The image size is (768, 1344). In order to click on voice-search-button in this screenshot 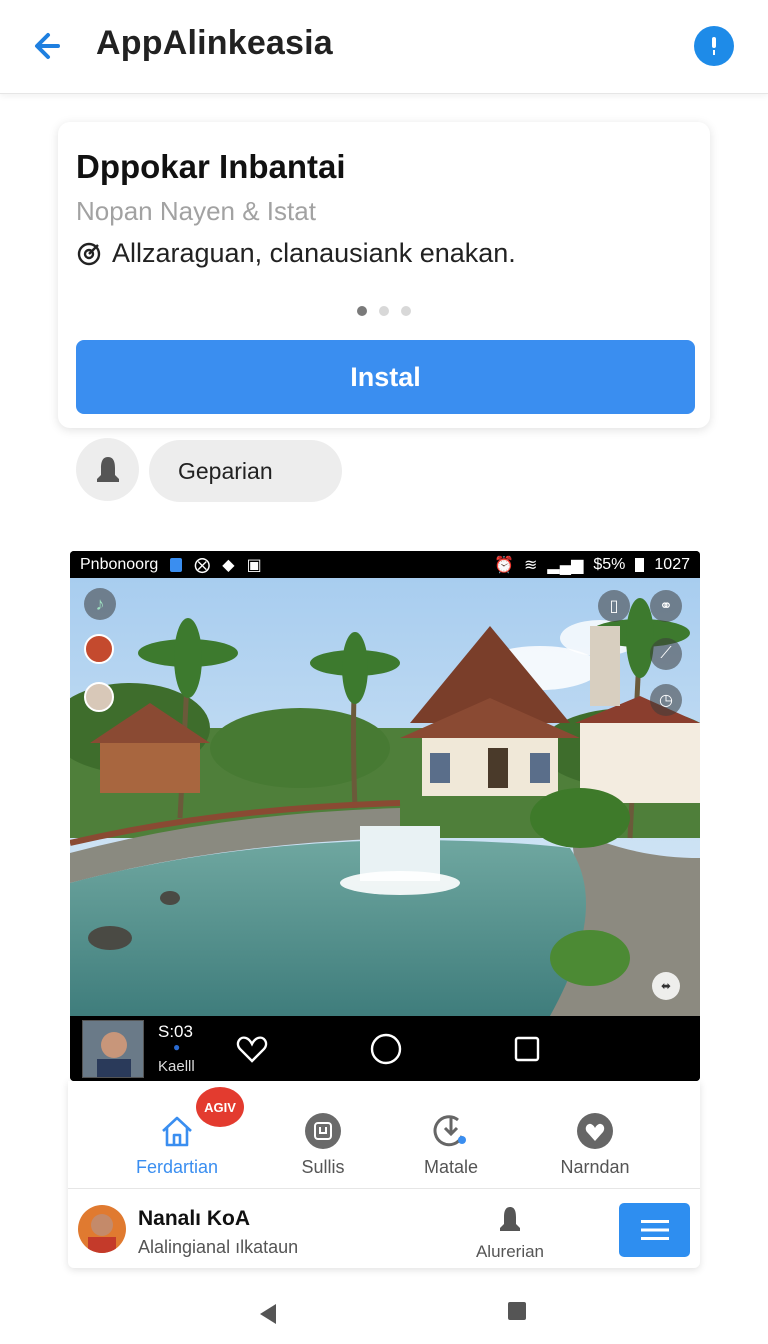, I will do `click(714, 46)`.